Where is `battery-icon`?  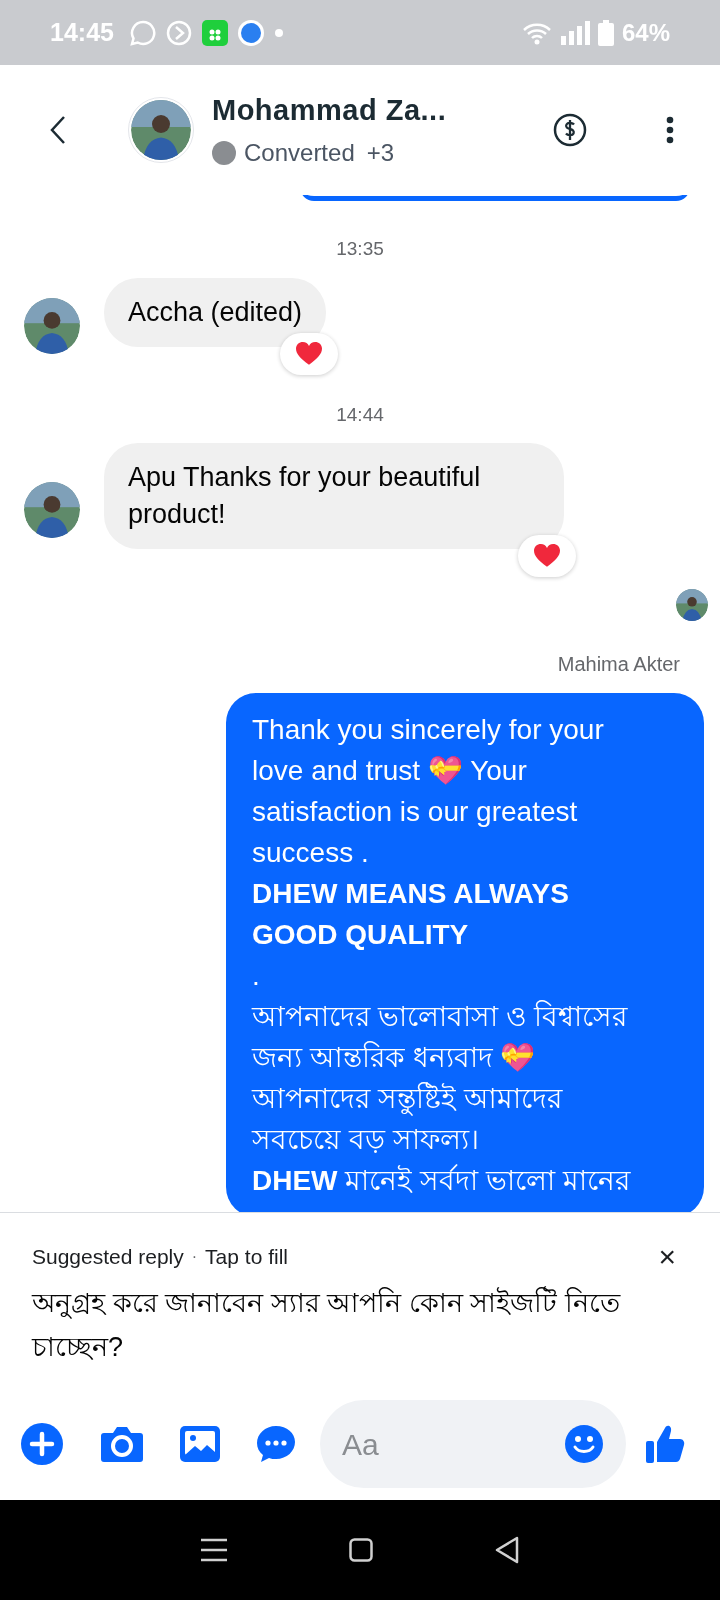
battery-icon is located at coordinates (605, 32).